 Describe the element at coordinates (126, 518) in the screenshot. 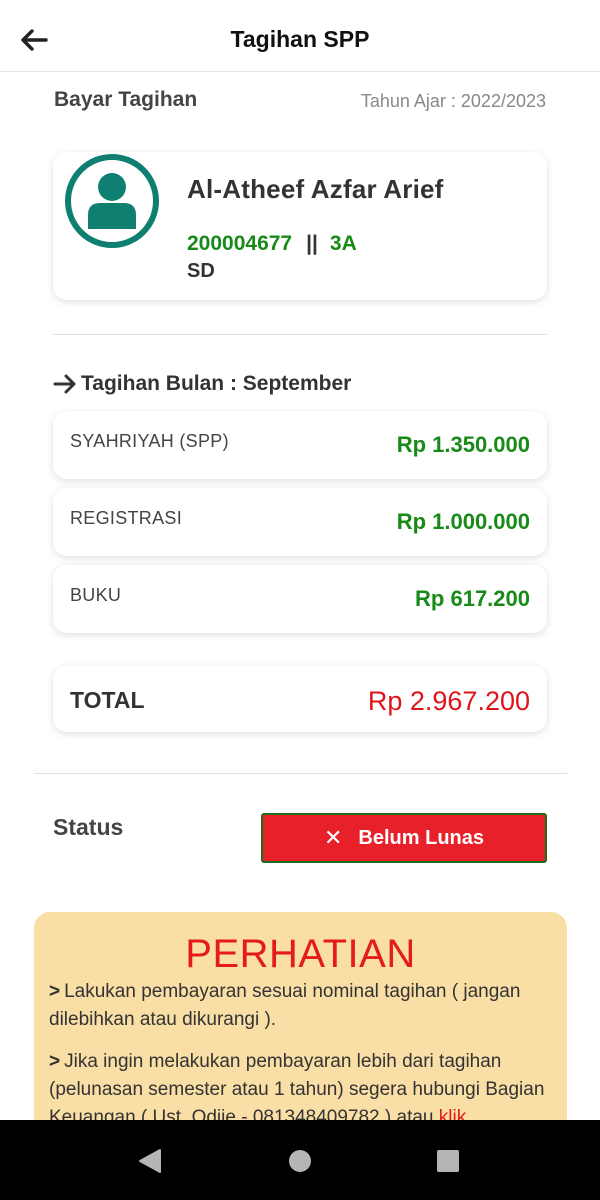

I see `bill-item-label: REGISTRASI` at that location.